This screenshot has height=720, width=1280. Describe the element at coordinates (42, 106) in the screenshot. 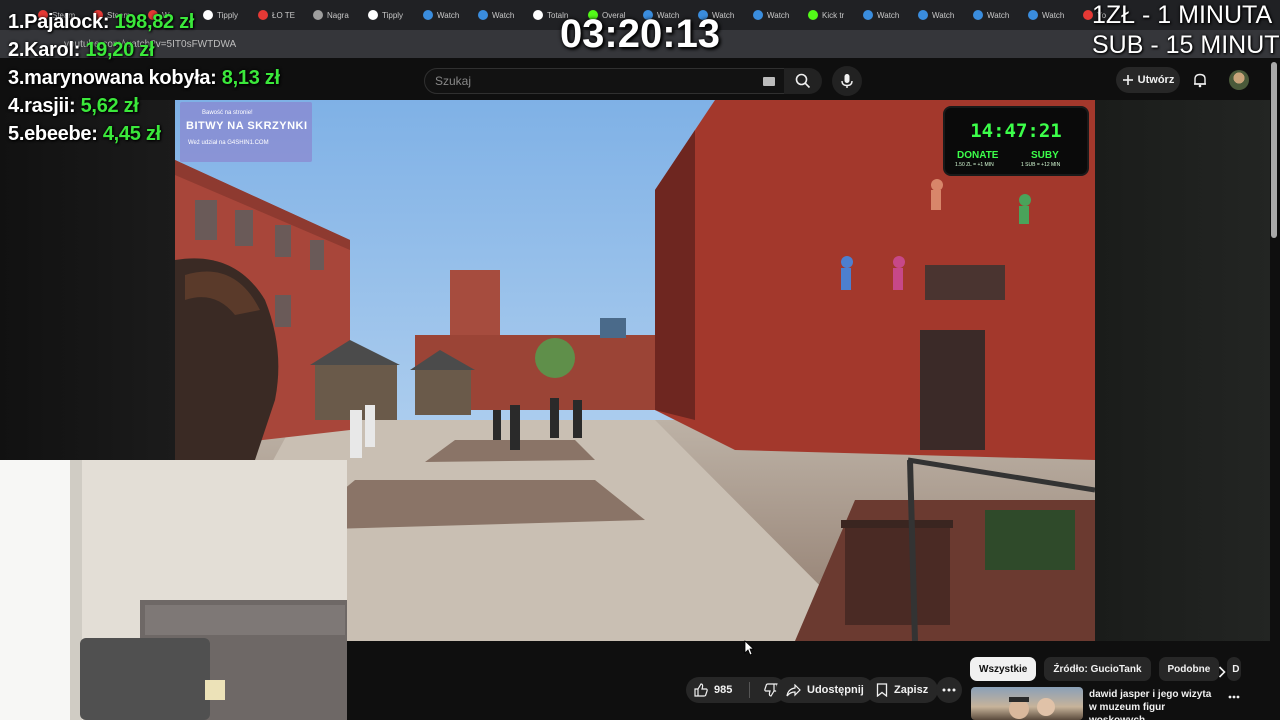

I see `donor-name: 4.rasjii:` at that location.